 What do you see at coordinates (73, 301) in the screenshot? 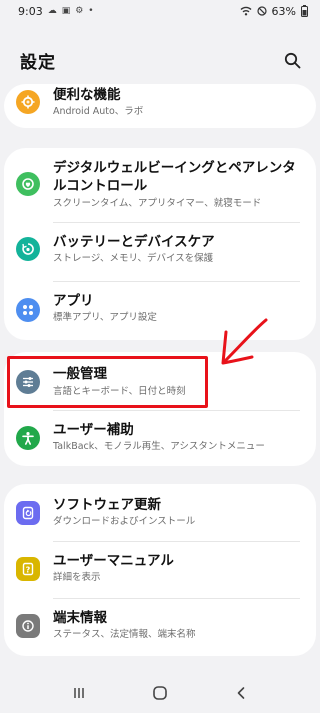
I see `item-title: アプリ` at bounding box center [73, 301].